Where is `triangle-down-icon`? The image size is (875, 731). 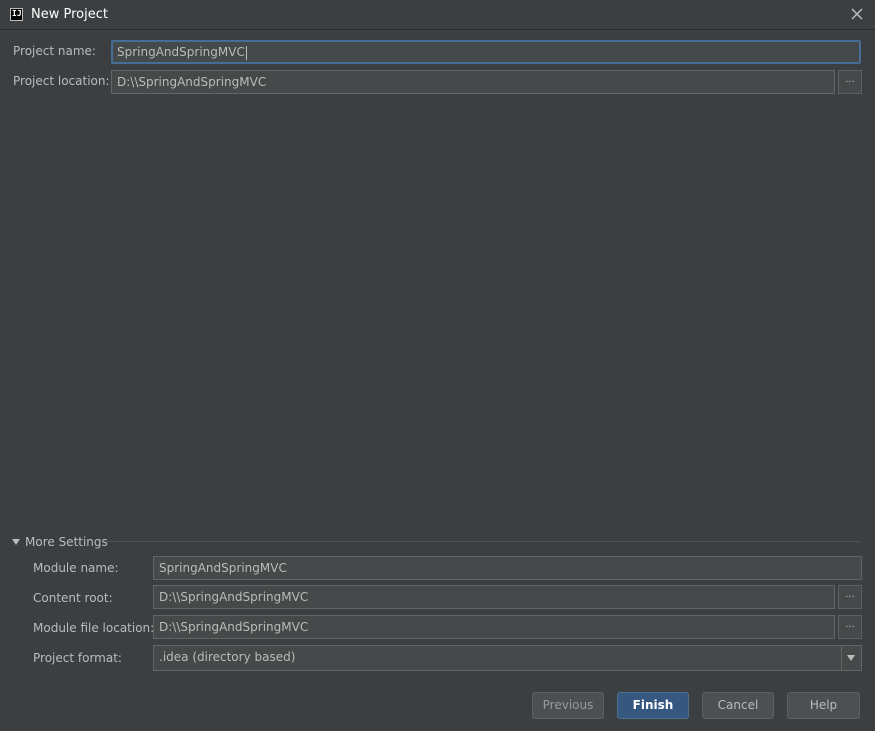
triangle-down-icon is located at coordinates (16, 542).